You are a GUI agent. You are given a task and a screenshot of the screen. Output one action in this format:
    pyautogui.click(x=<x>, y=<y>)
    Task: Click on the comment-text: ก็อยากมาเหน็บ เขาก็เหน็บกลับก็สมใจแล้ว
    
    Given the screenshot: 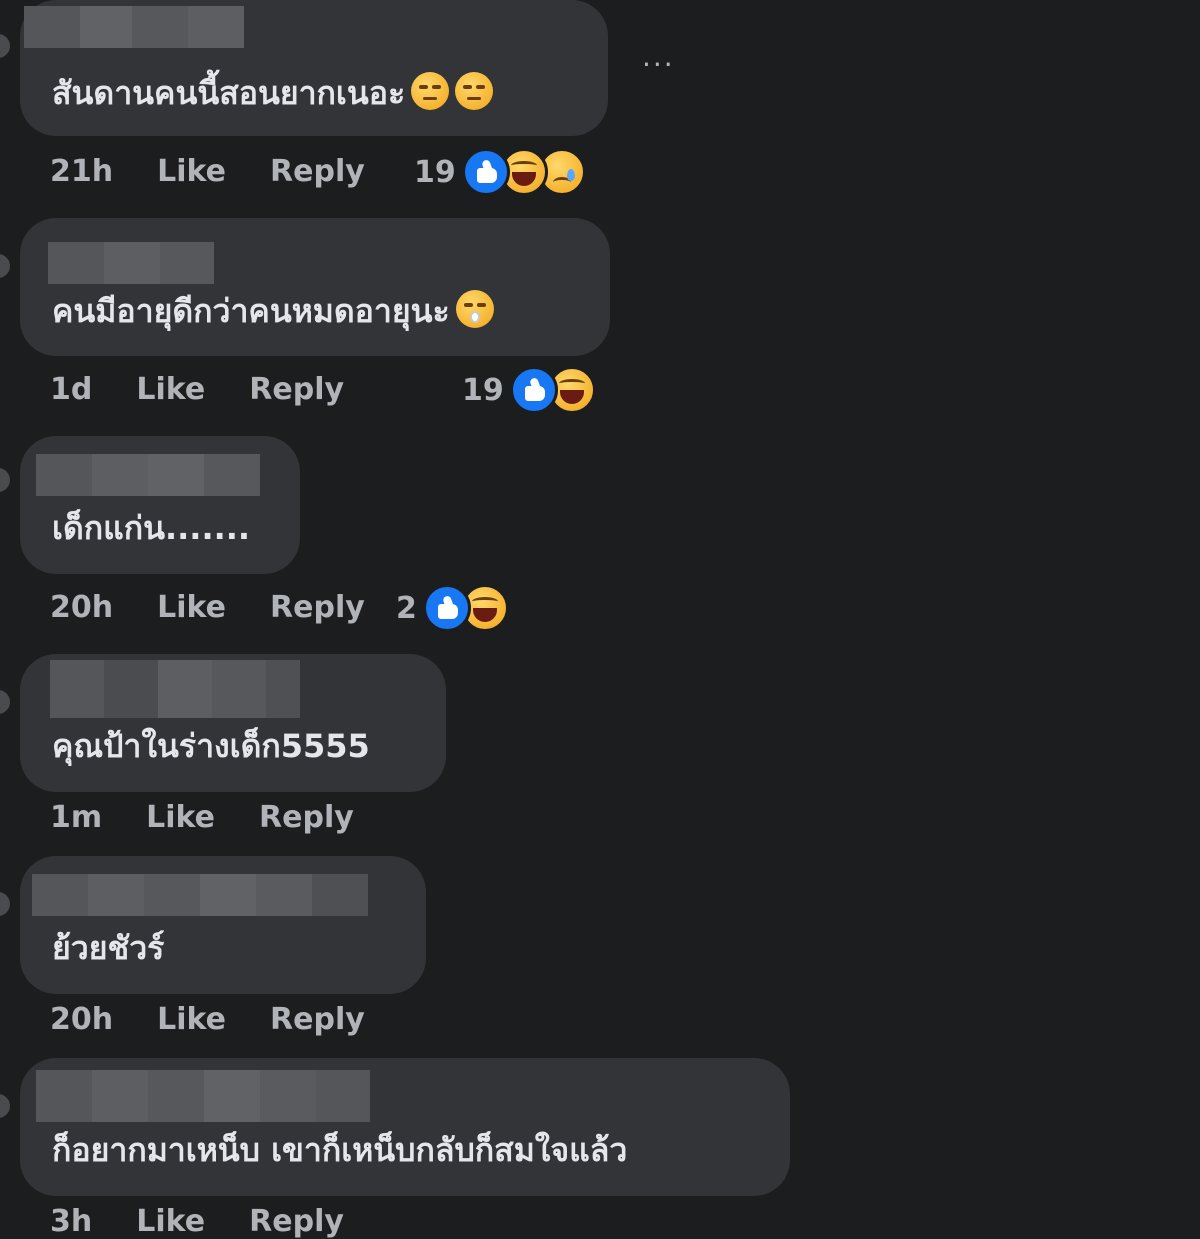 What is the action you would take?
    pyautogui.click(x=340, y=1150)
    